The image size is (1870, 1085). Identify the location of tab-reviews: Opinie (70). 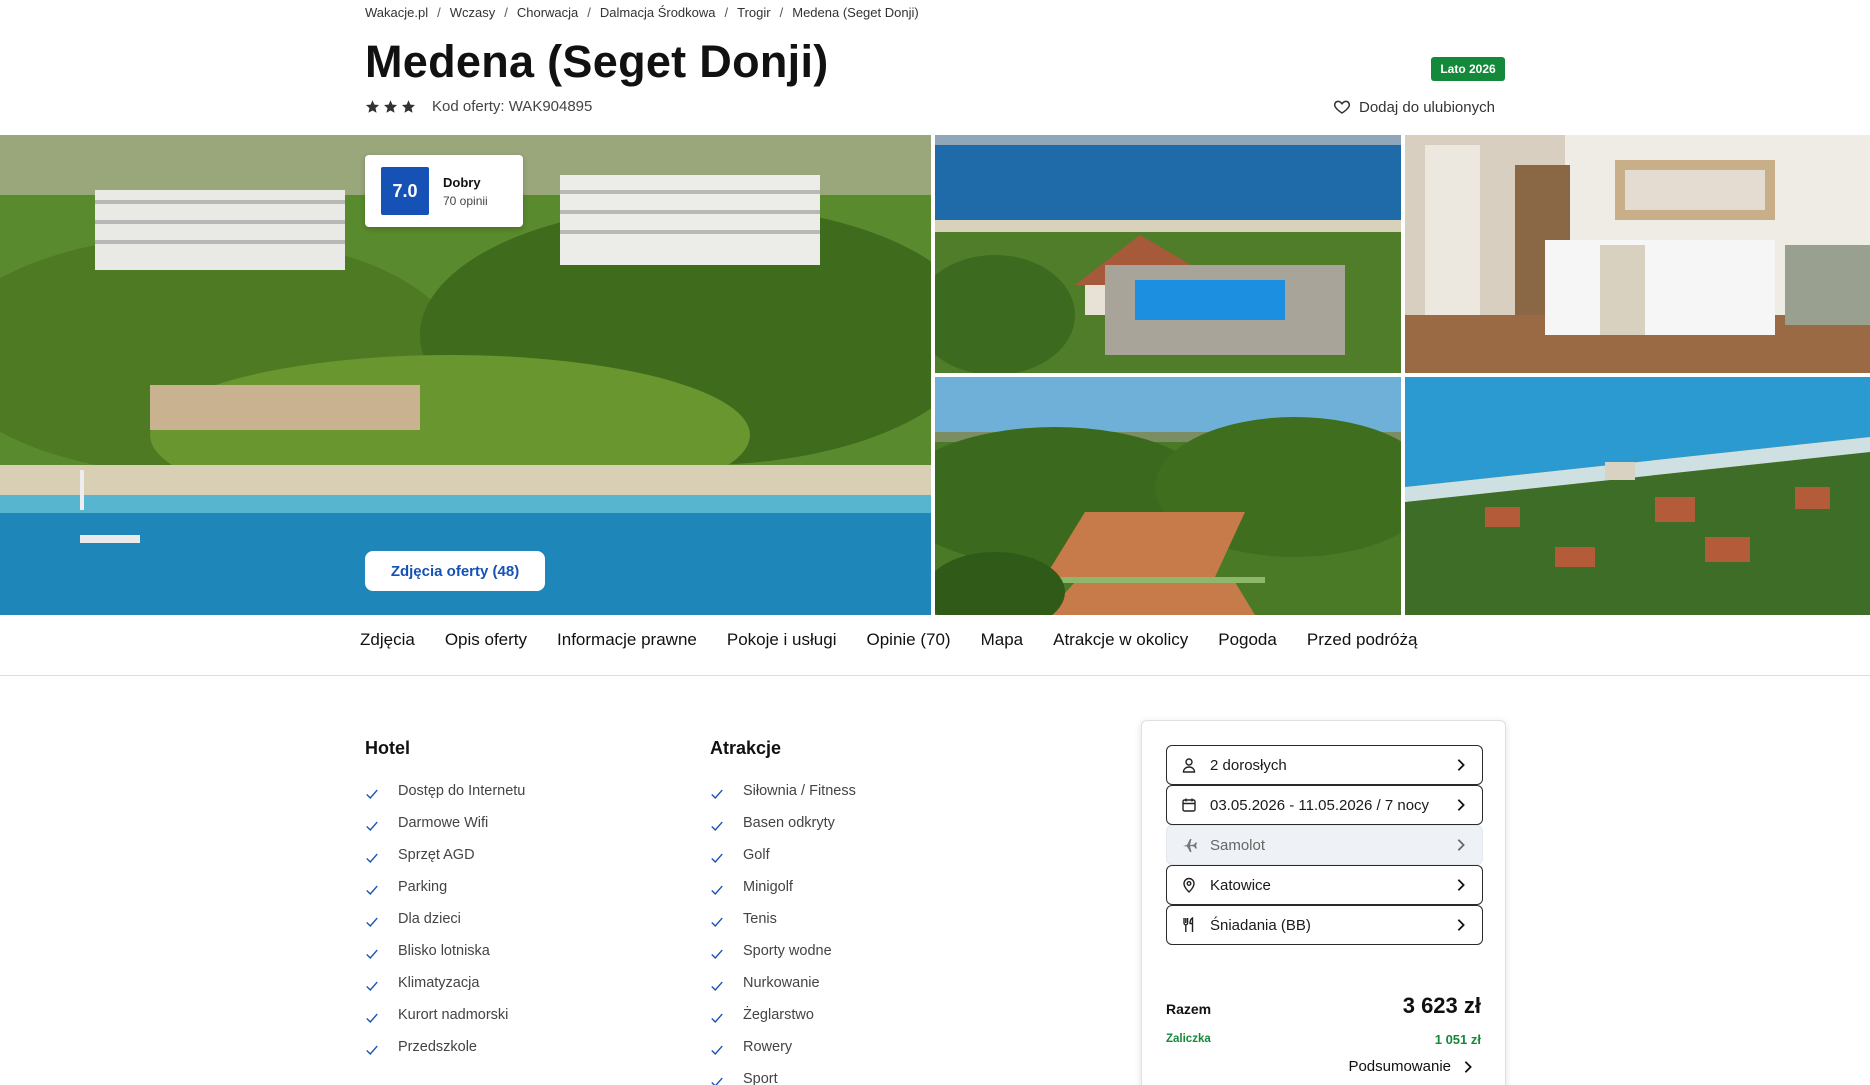
(908, 640).